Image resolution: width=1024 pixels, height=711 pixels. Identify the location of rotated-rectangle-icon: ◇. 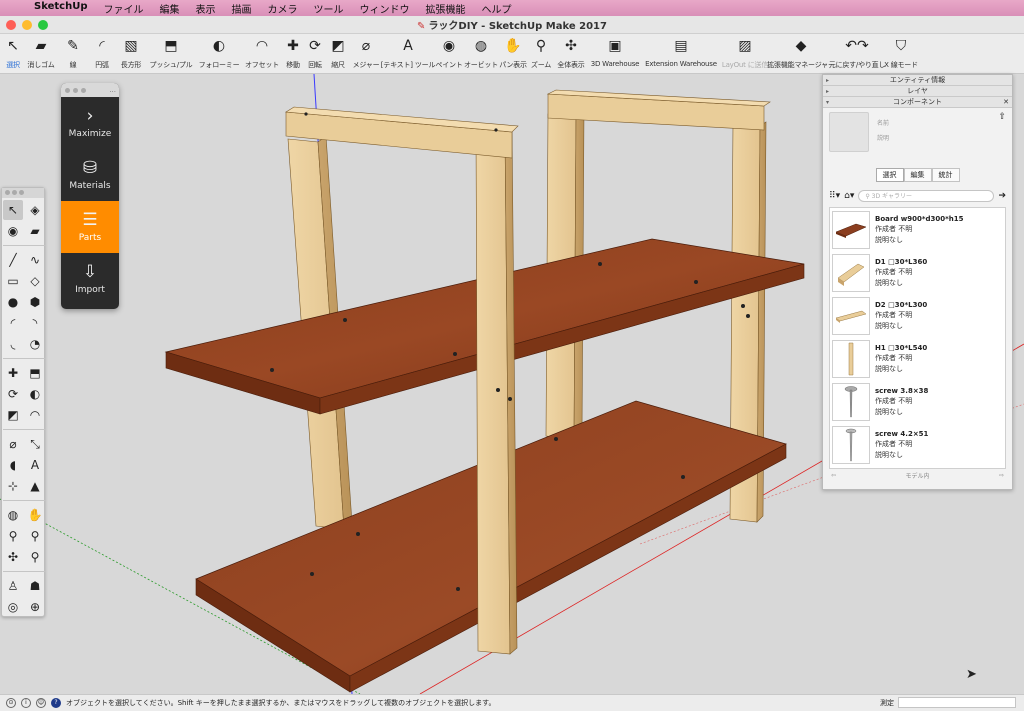
(35, 281).